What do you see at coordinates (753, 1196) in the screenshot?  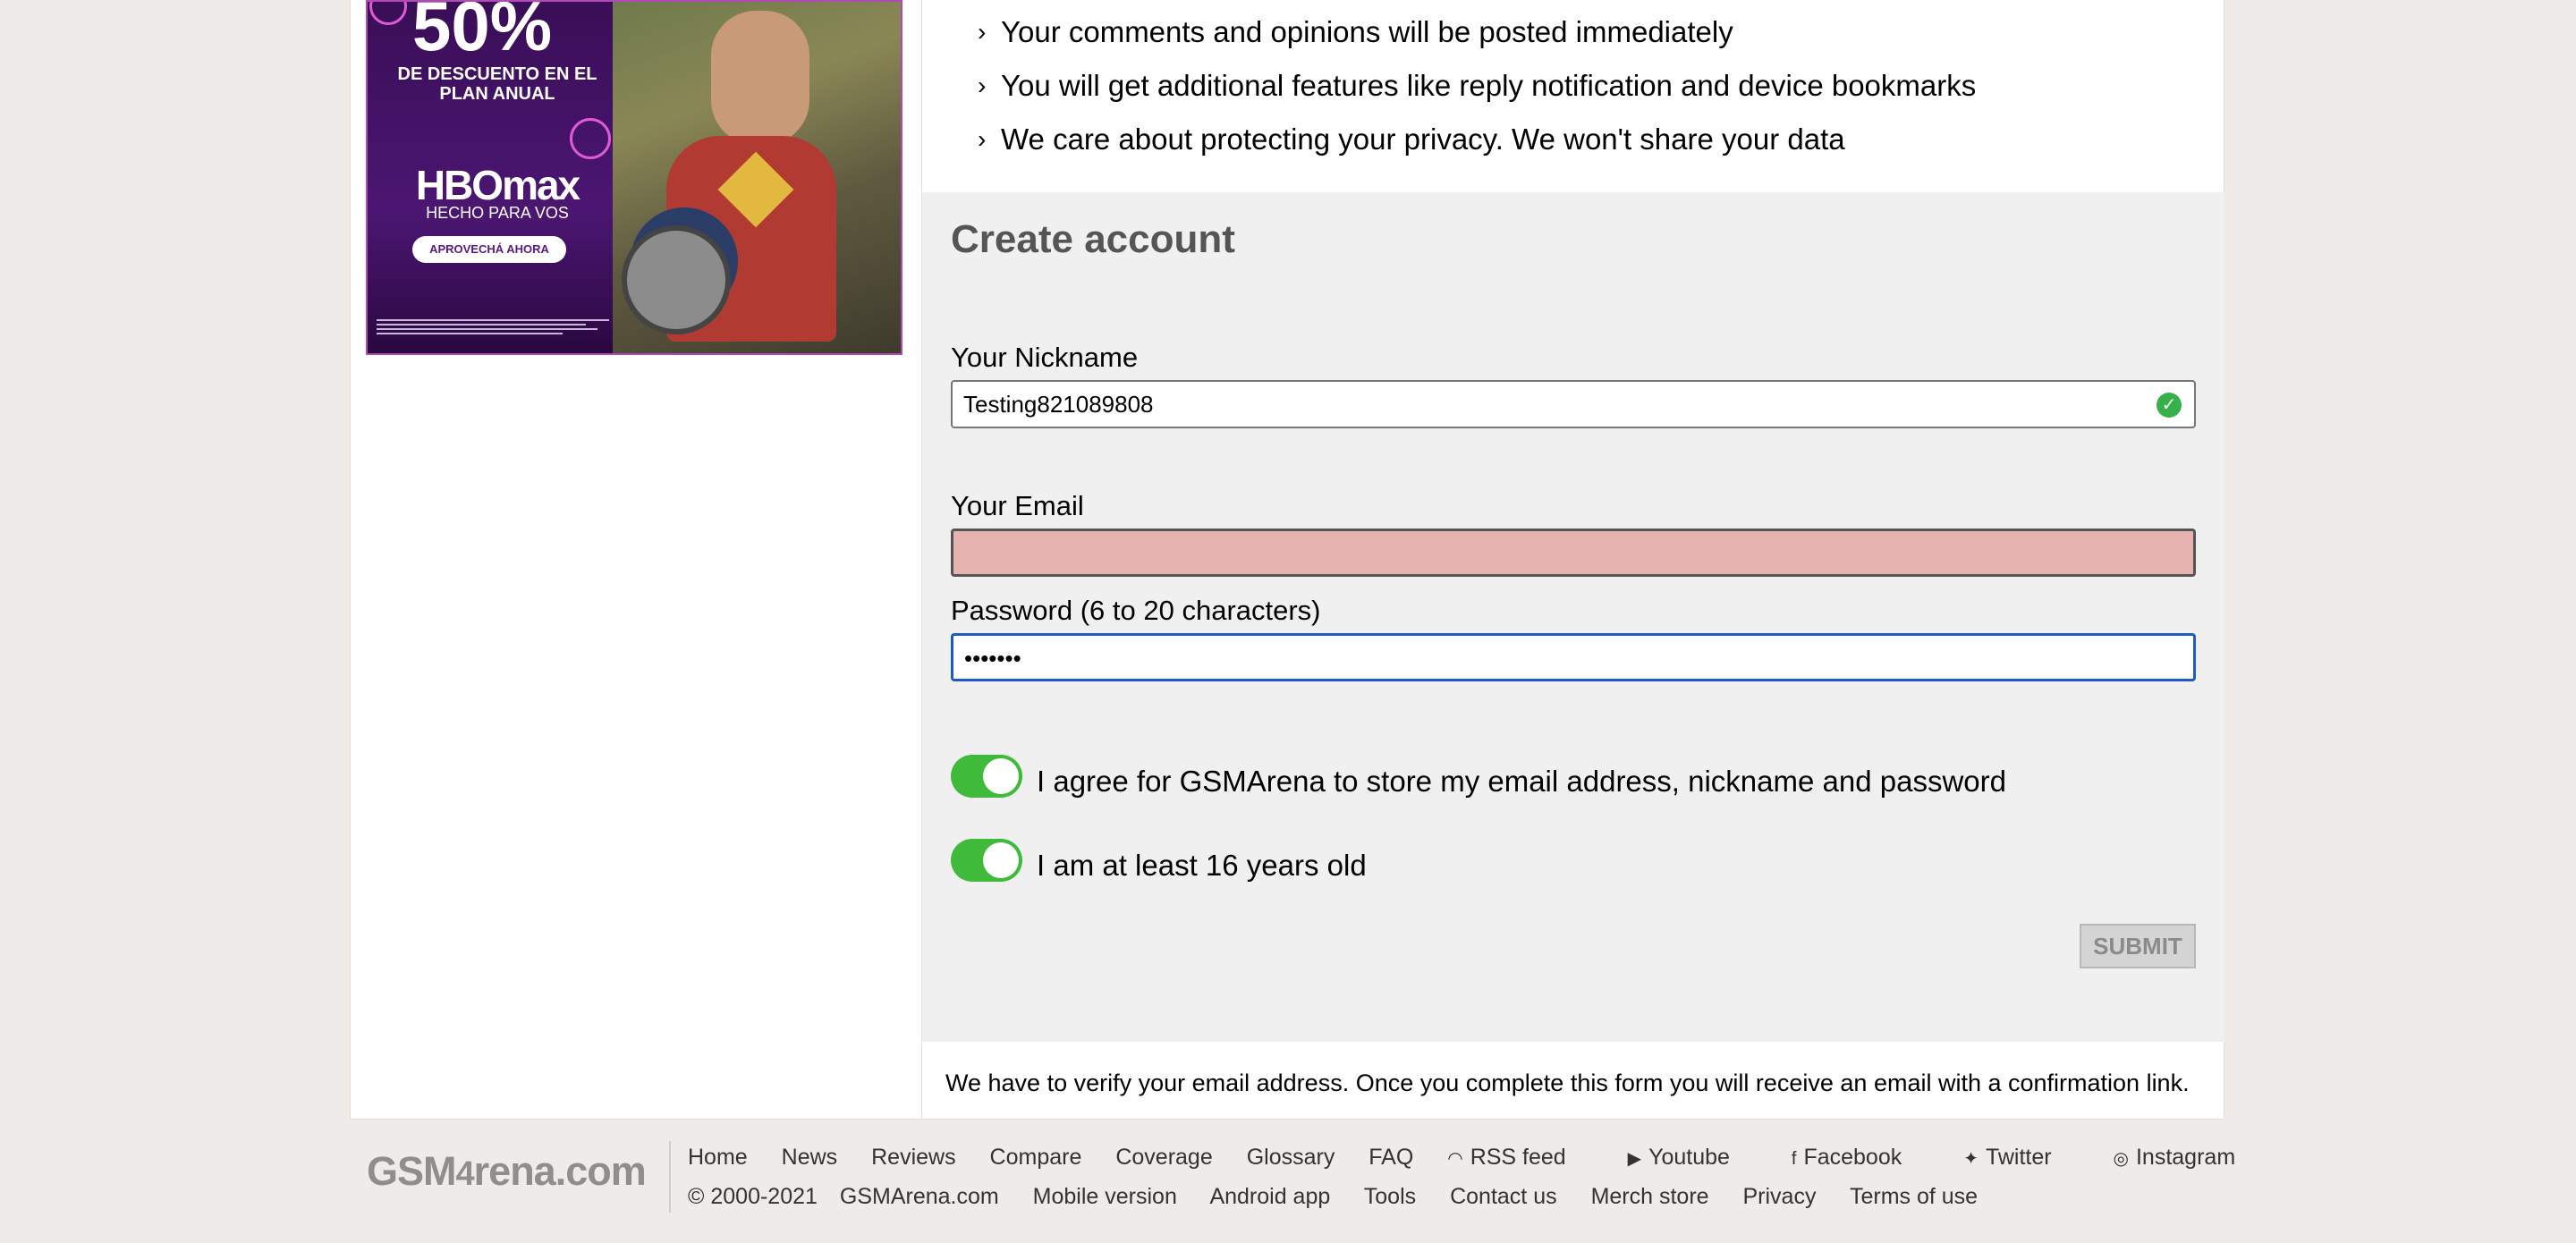 I see `footer-copyright: © 2000-2021` at bounding box center [753, 1196].